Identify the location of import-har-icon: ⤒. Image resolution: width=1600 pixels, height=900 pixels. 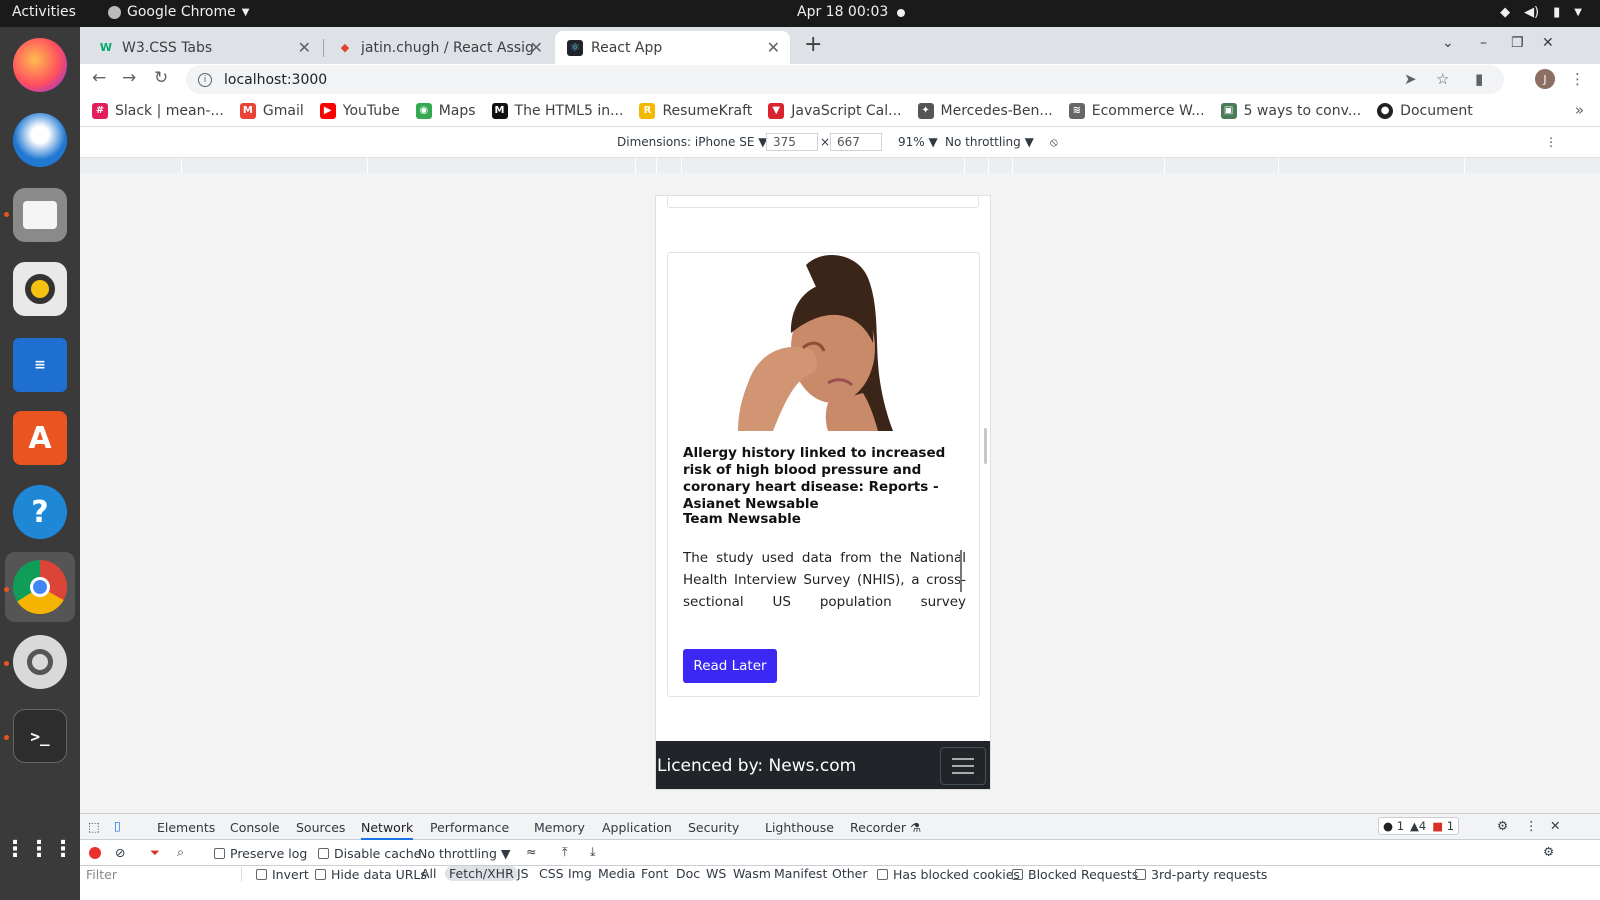
(565, 852).